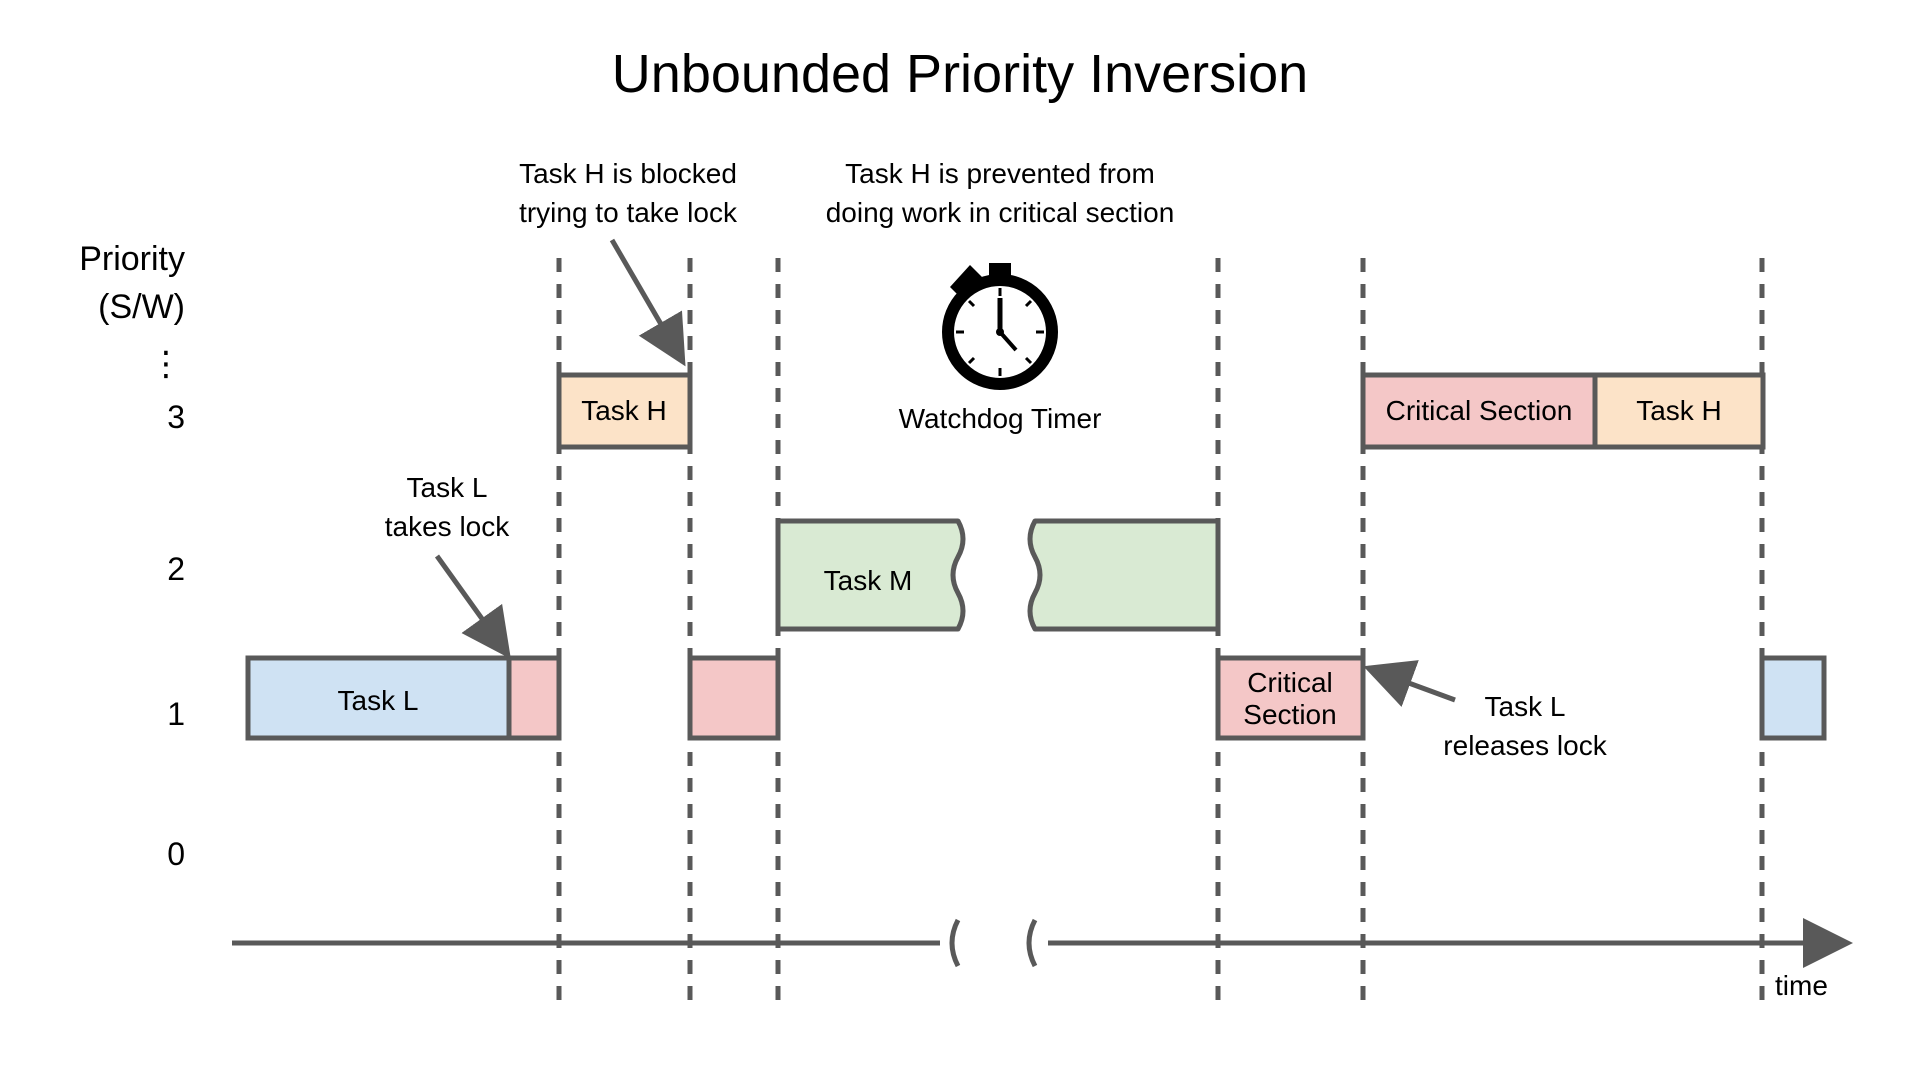  Describe the element at coordinates (132, 259) in the screenshot. I see `y-axis-label-line1: Priority` at that location.